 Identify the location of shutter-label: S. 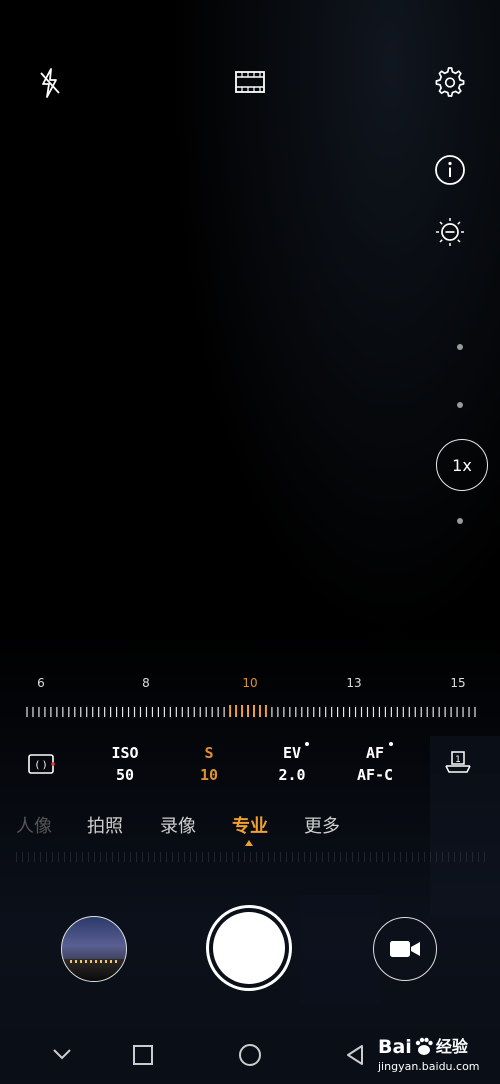
(209, 753).